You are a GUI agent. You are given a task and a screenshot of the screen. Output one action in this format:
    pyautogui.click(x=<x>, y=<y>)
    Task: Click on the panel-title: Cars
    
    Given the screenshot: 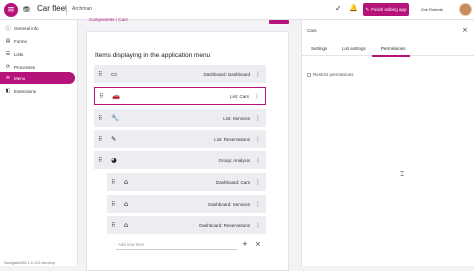 What is the action you would take?
    pyautogui.click(x=312, y=30)
    